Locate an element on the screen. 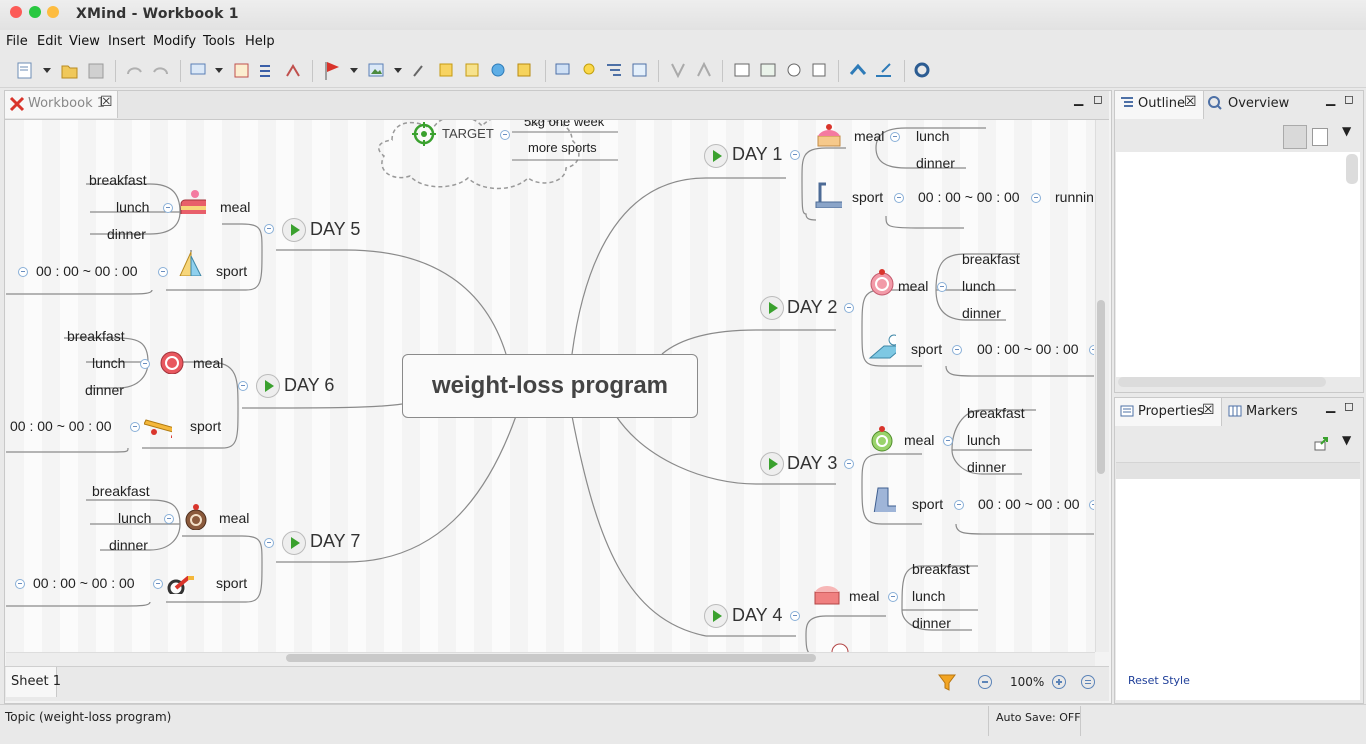 The image size is (1366, 744). day6-topic: DAY 6 is located at coordinates (309, 385).